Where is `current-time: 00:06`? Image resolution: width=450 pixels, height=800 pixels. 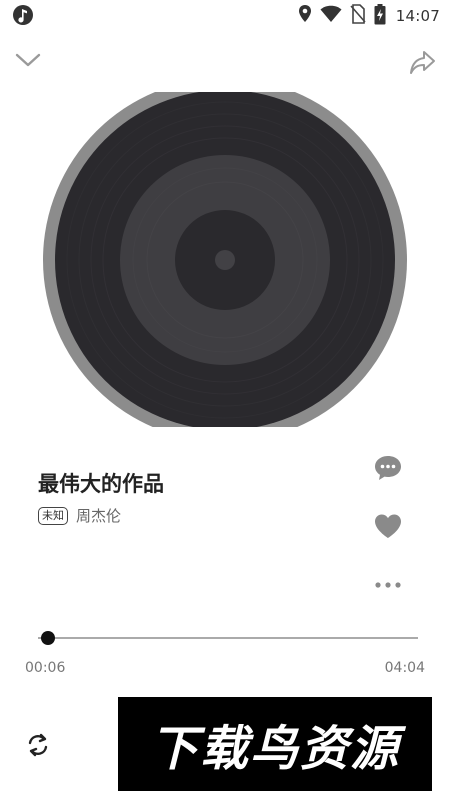 current-time: 00:06 is located at coordinates (45, 668).